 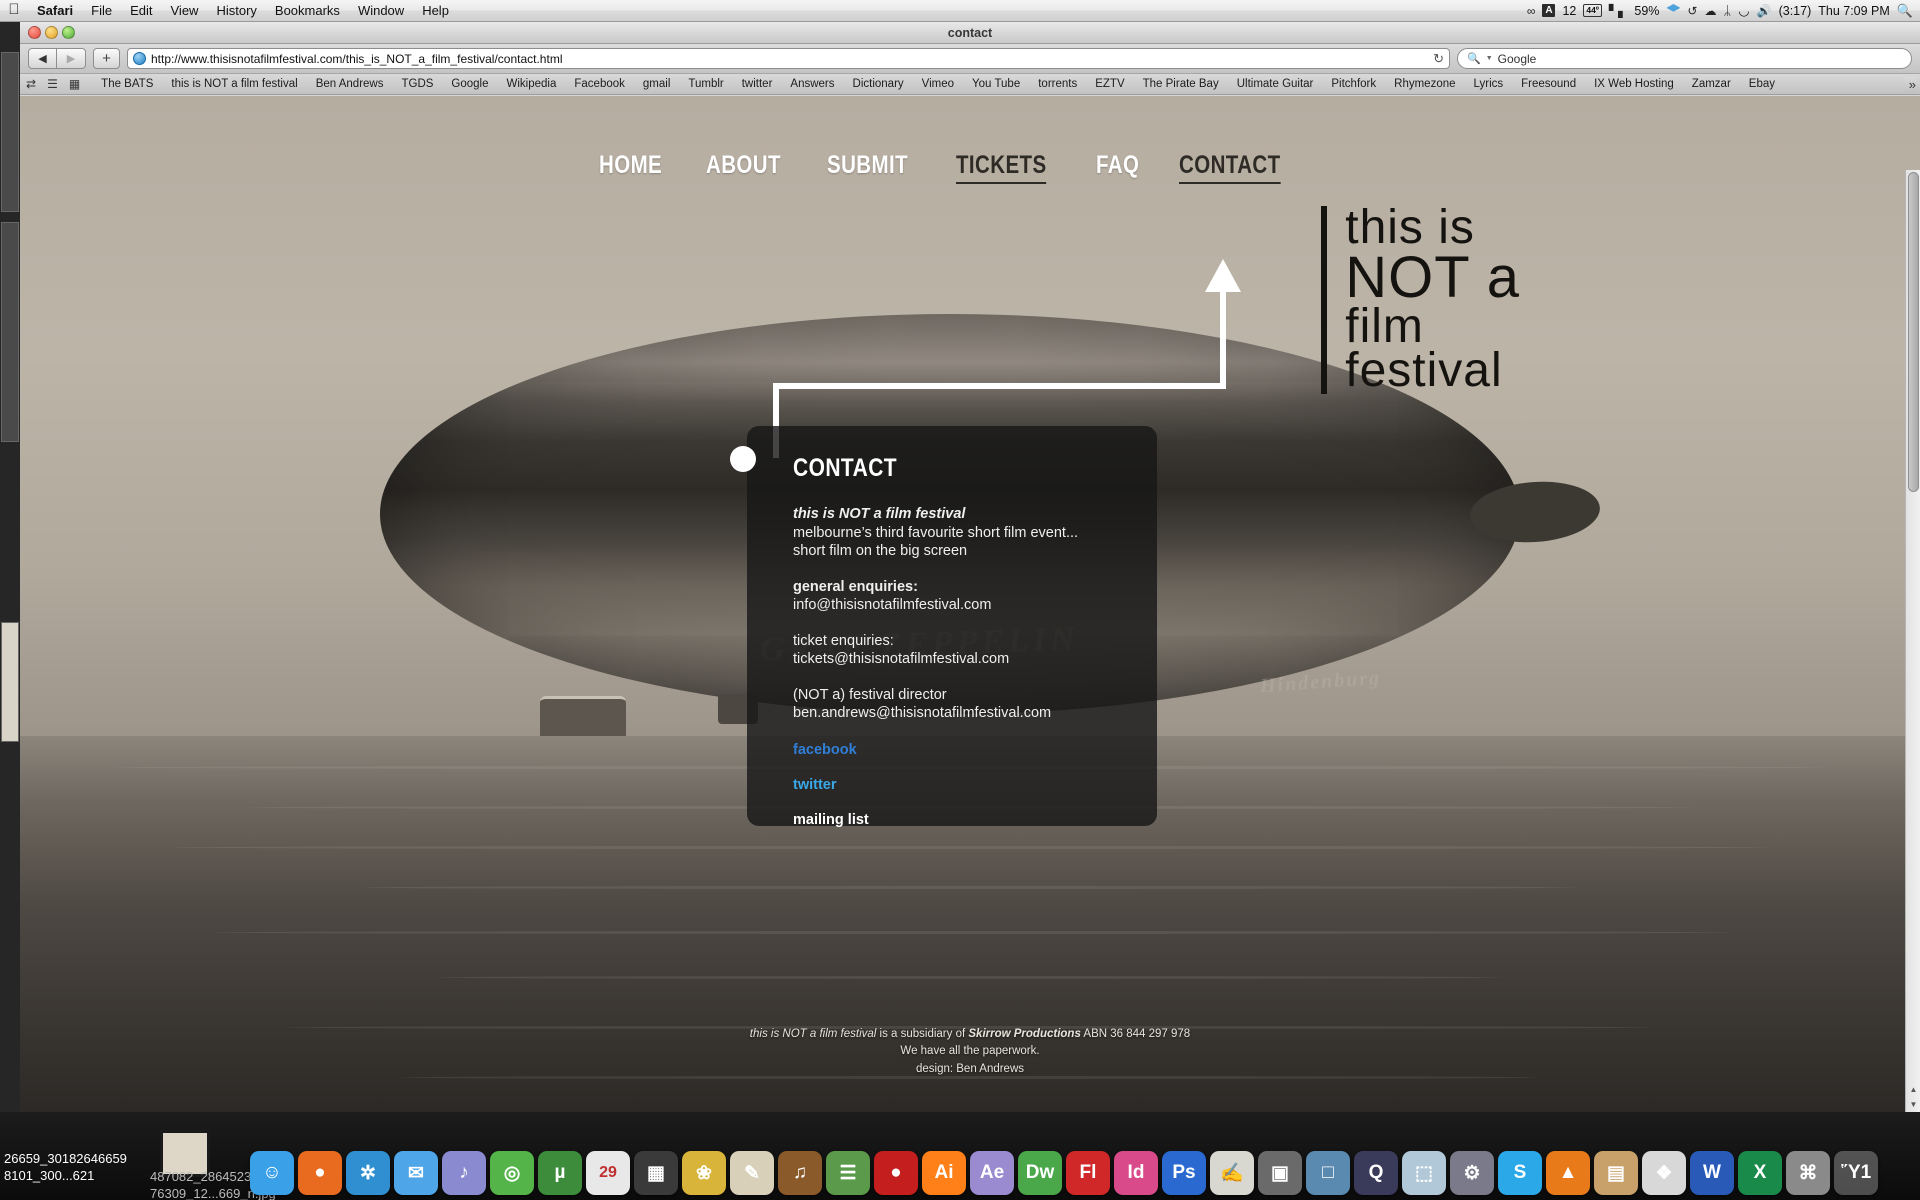 What do you see at coordinates (435, 11) in the screenshot?
I see `menu-help: Help` at bounding box center [435, 11].